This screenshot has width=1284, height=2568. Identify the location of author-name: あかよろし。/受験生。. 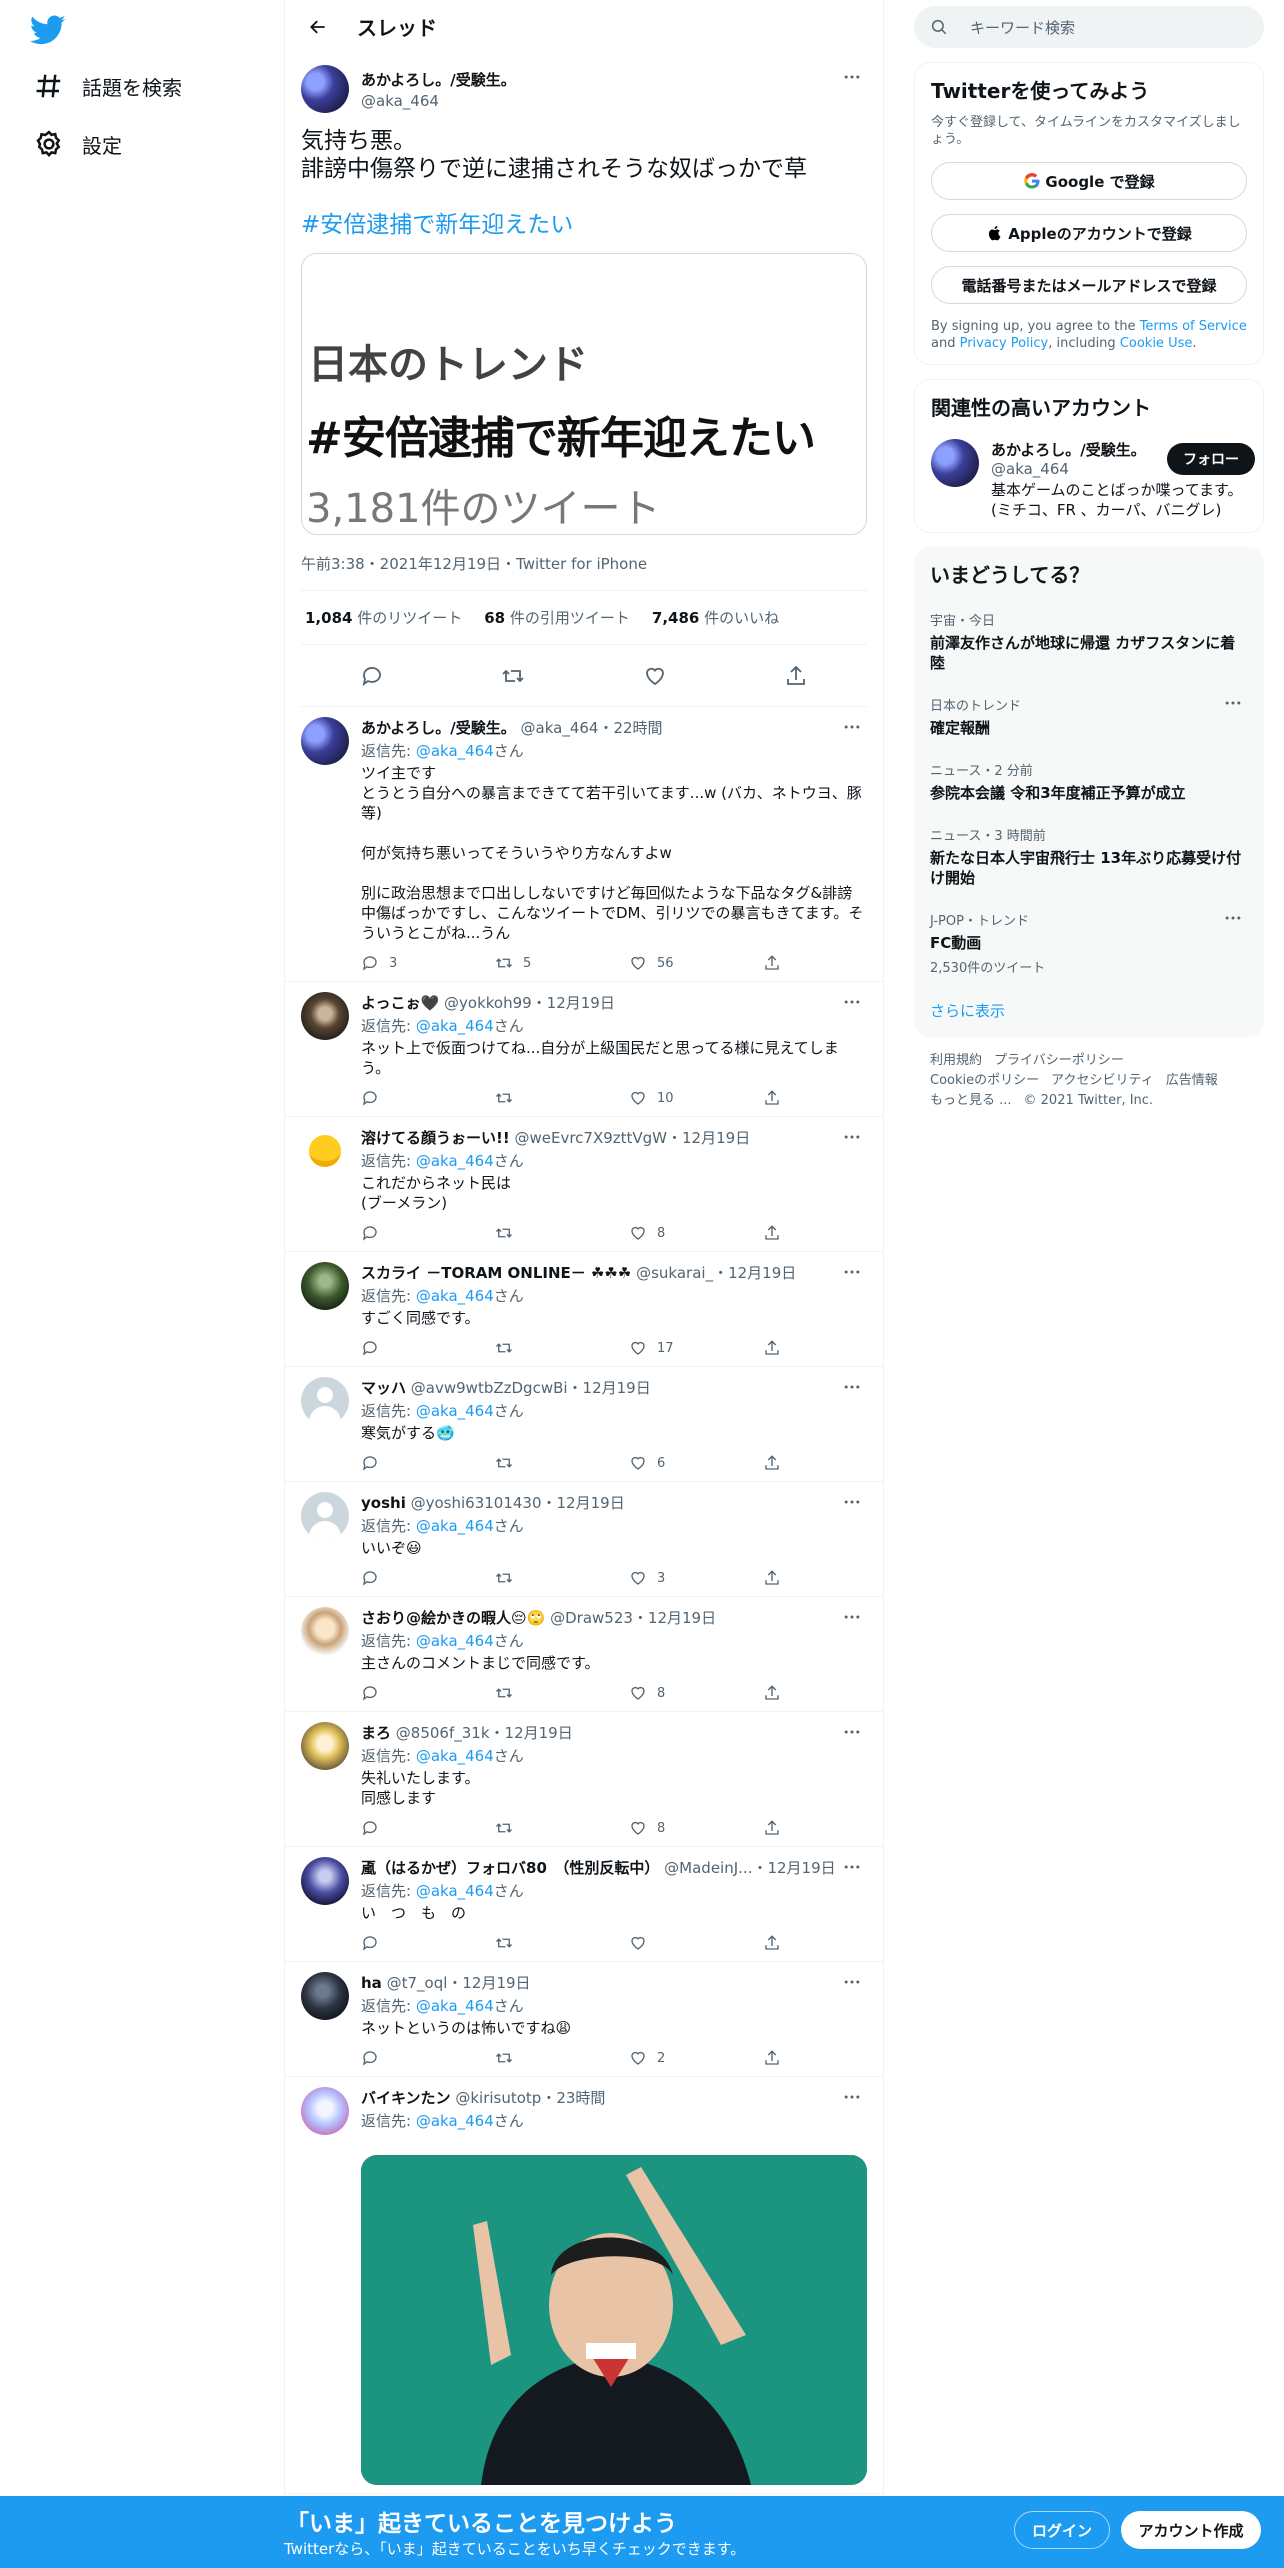
(438, 79).